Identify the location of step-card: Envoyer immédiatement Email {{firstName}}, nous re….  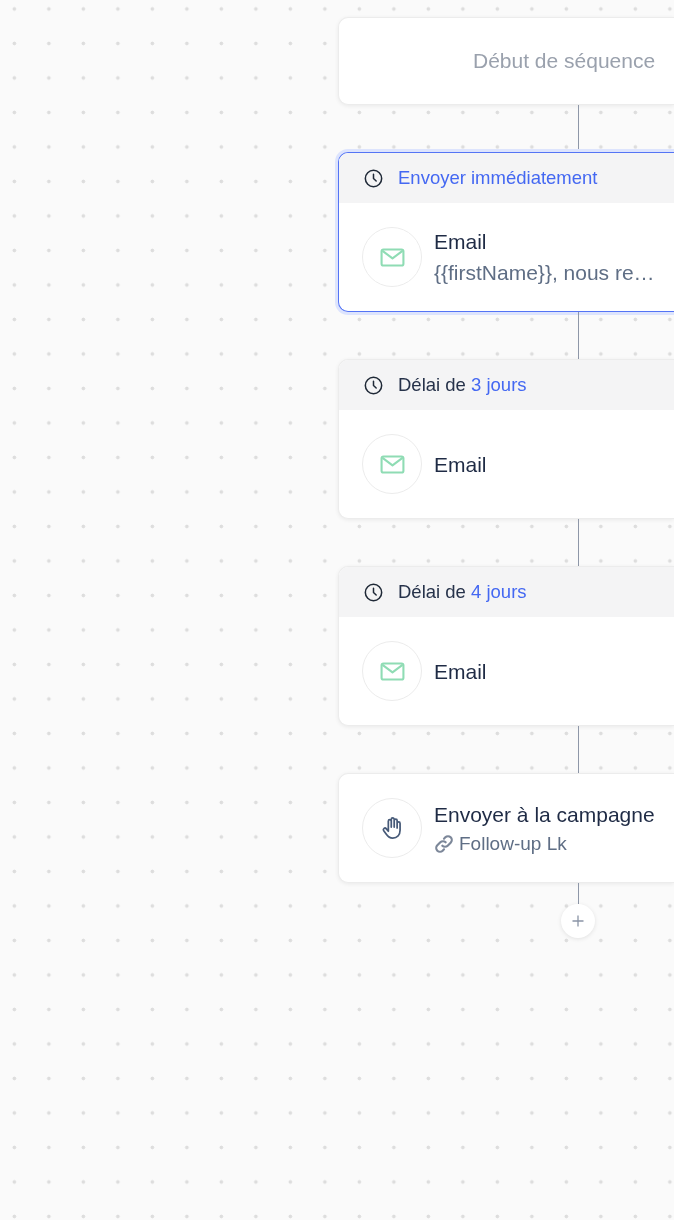
(506, 232).